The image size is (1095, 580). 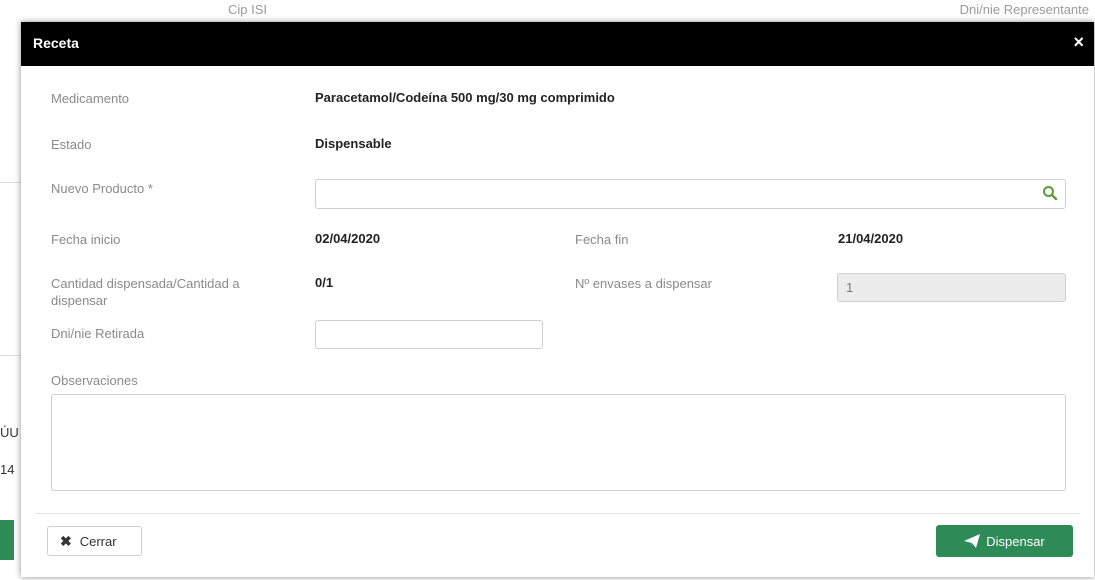 What do you see at coordinates (324, 282) in the screenshot?
I see `cantidad-value: 0/1` at bounding box center [324, 282].